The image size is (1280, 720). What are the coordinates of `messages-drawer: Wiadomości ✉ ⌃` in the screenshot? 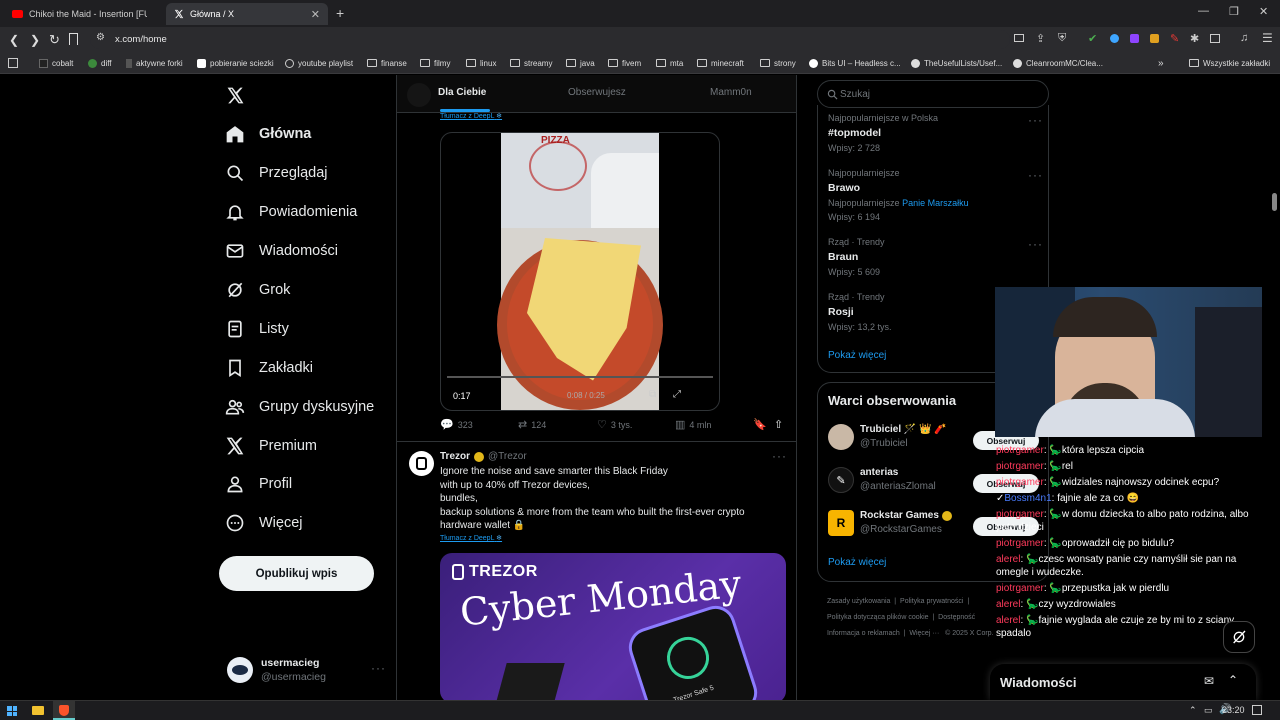 It's located at (1123, 682).